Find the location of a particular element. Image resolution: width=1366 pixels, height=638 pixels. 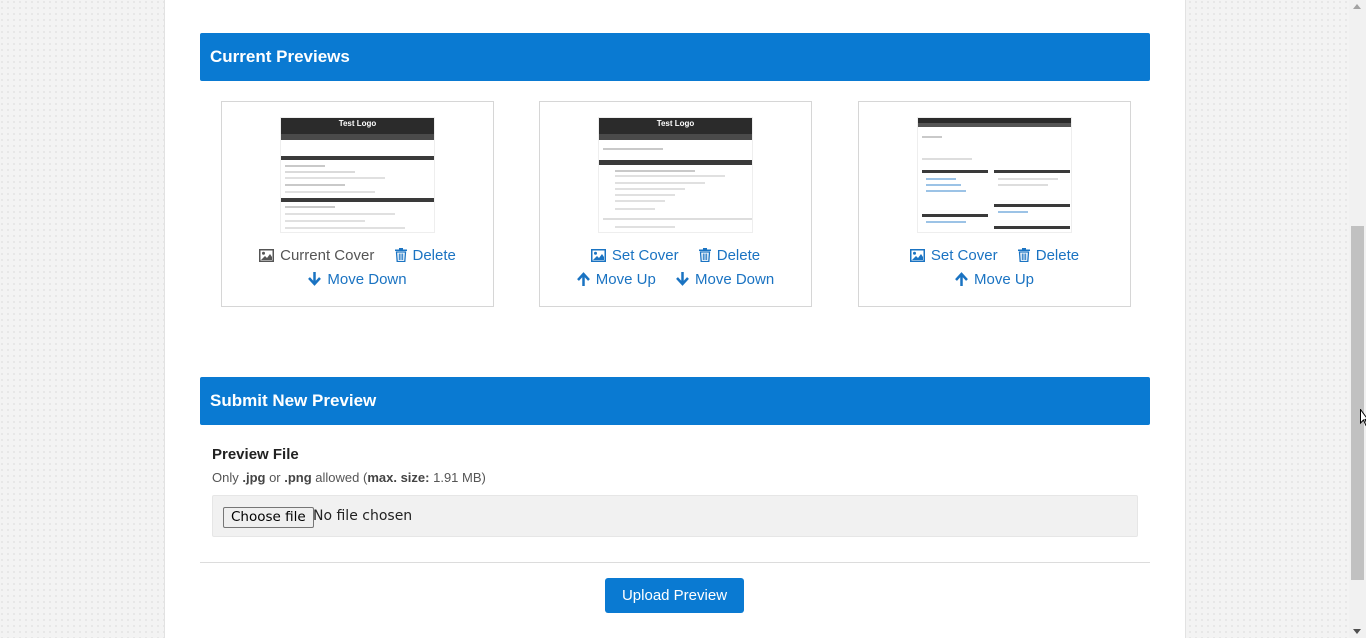

upload-preview-button: Upload Preview is located at coordinates (674, 595).